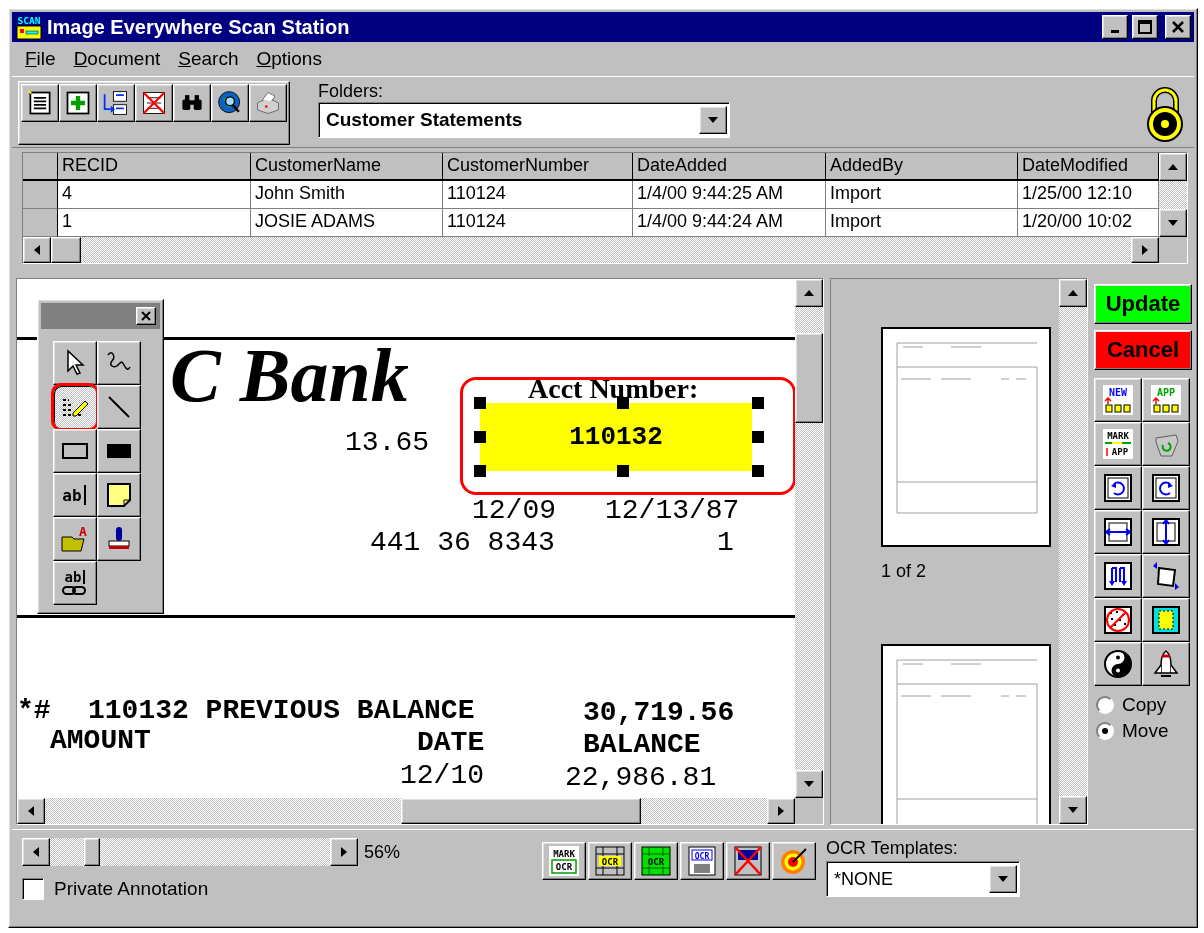  I want to click on checkbox, so click(33, 889).